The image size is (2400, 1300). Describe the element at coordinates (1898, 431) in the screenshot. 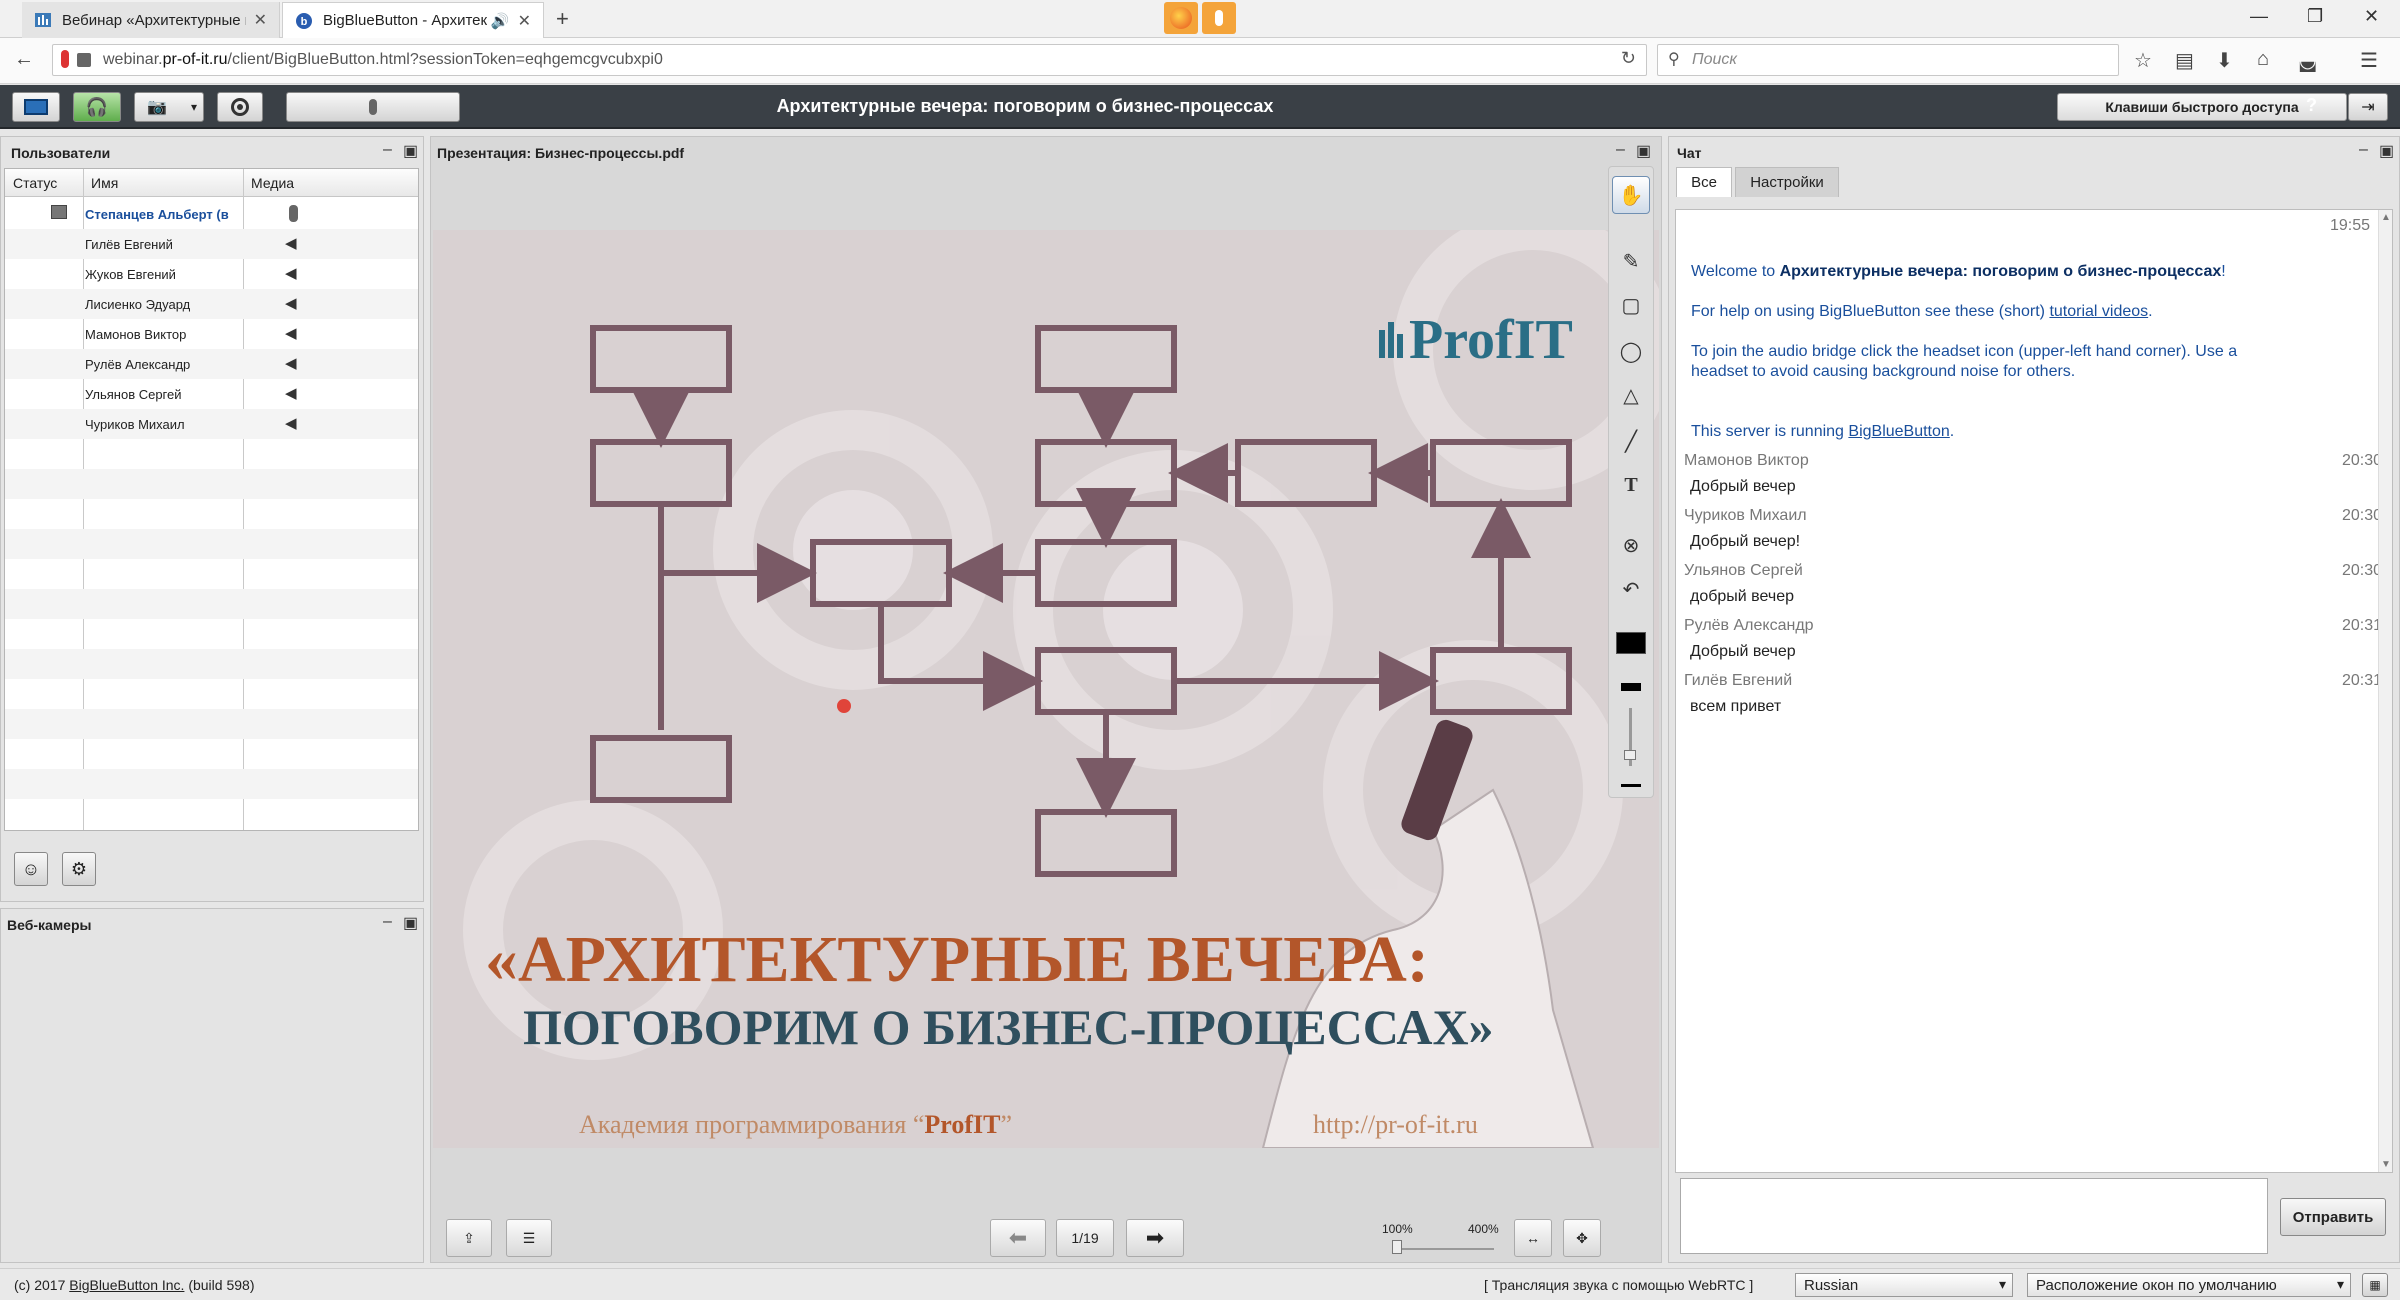

I see `bigbluebutton-link: BigBlueButton` at that location.